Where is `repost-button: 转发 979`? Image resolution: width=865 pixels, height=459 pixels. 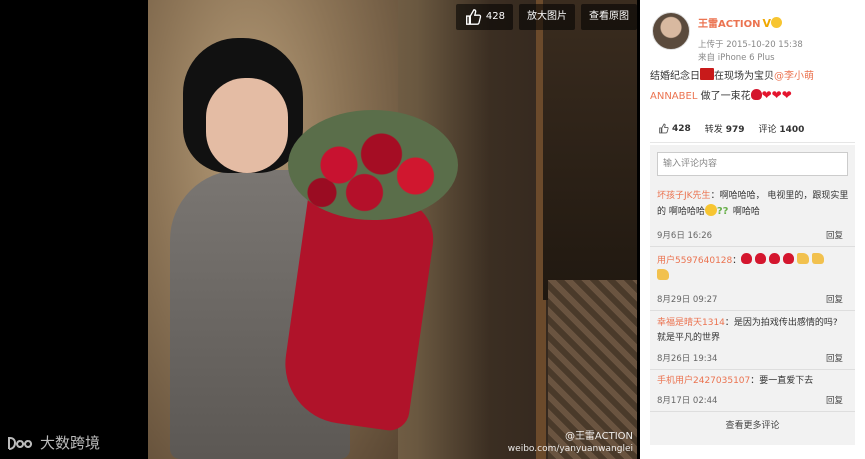
repost-button: 转发 979 is located at coordinates (725, 128).